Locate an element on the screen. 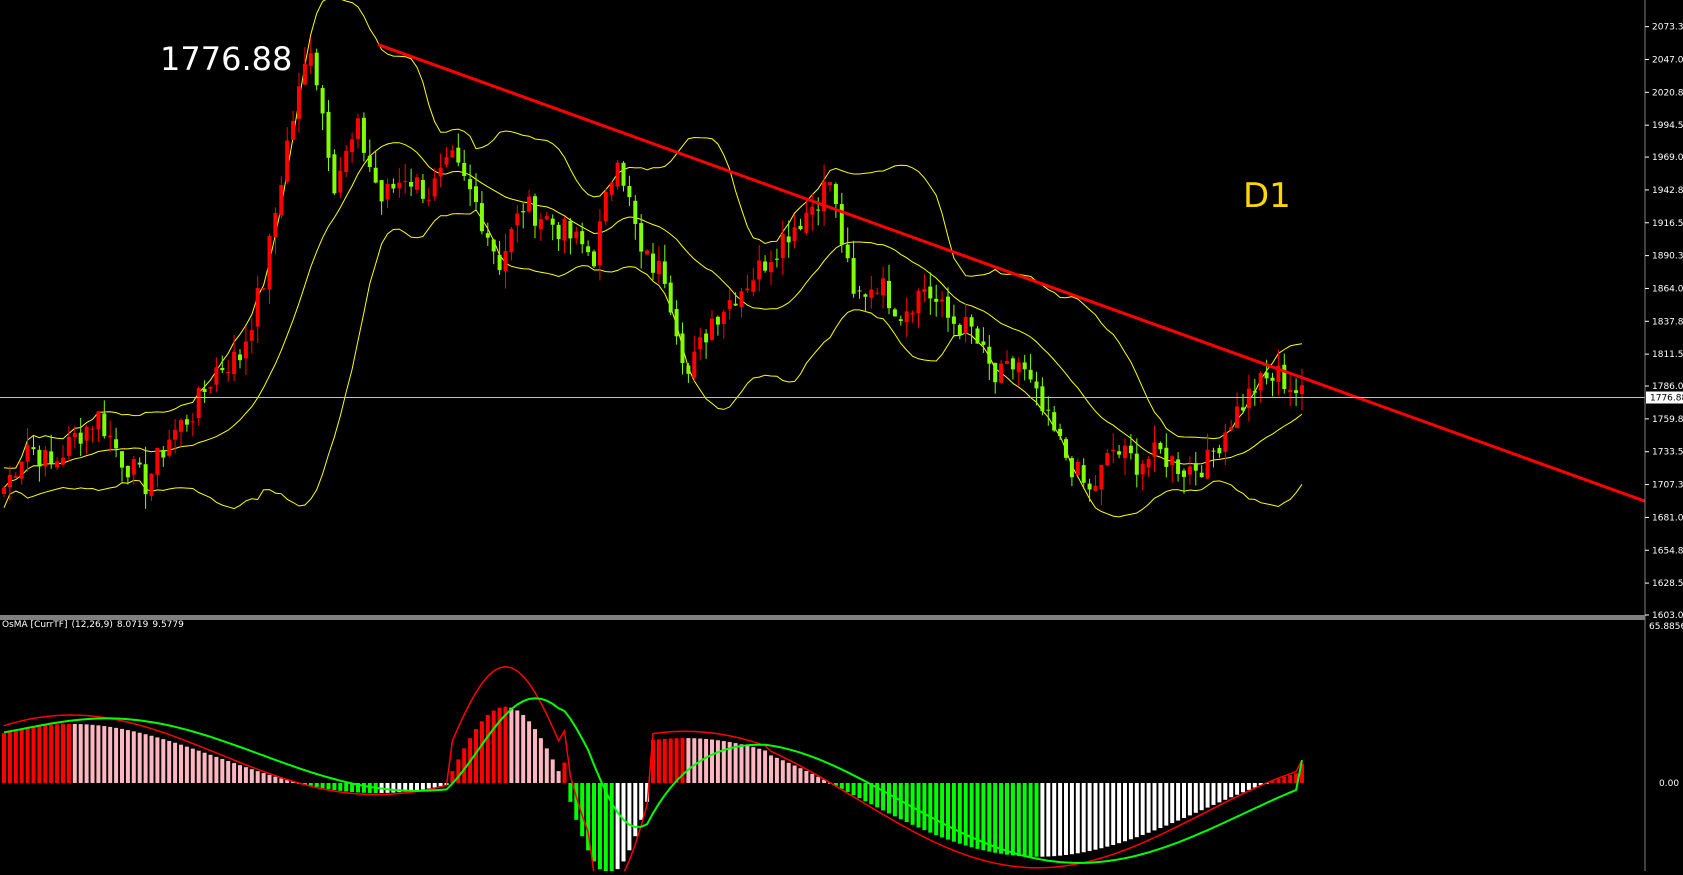  osma-axis-top-label: 65.8856 is located at coordinates (1666, 627).